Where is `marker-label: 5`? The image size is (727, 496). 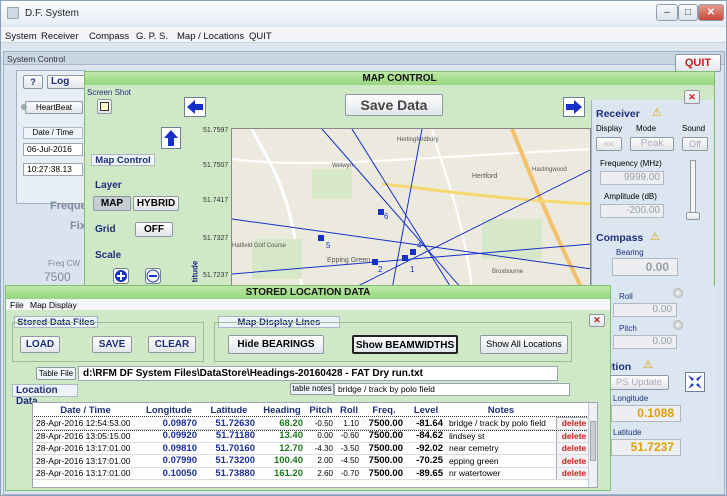 marker-label: 5 is located at coordinates (328, 245).